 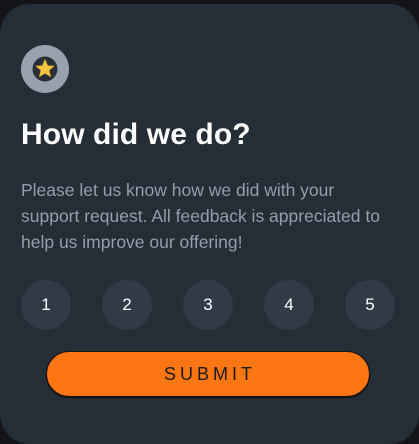 I want to click on rating-options: 1 2 3 4 5, so click(x=208, y=305).